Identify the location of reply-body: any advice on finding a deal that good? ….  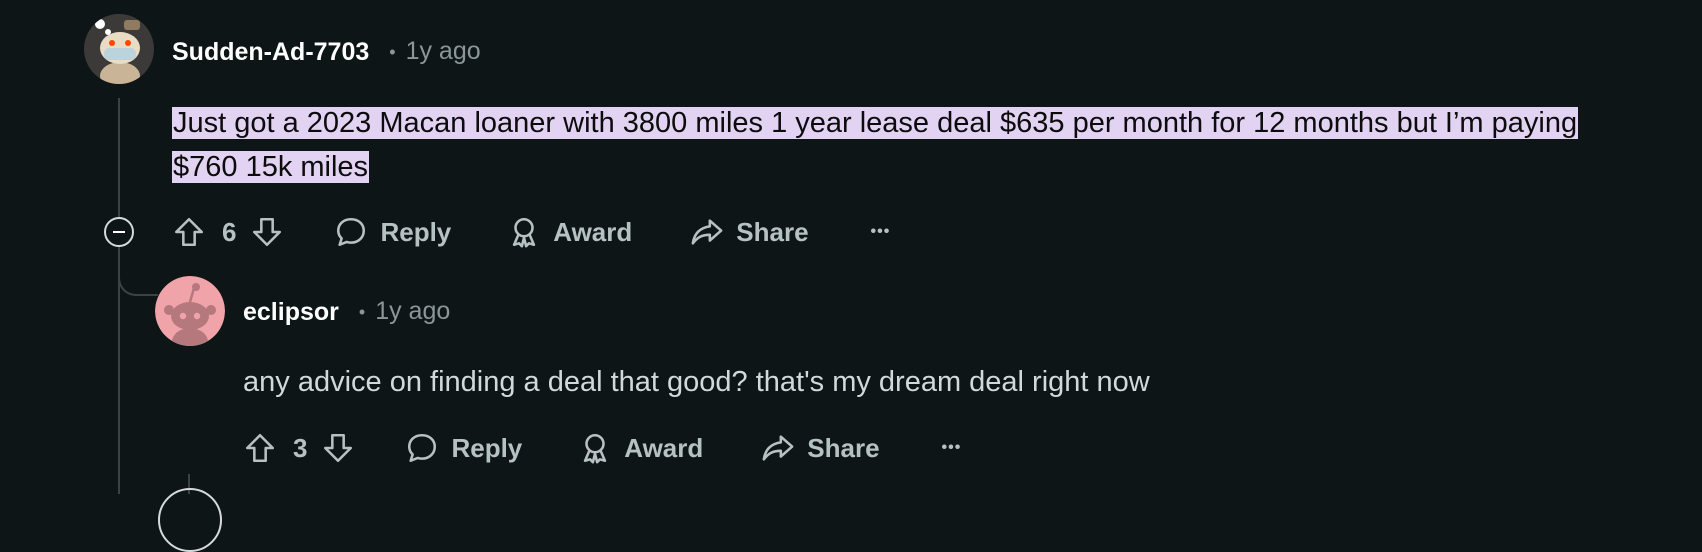
(696, 382).